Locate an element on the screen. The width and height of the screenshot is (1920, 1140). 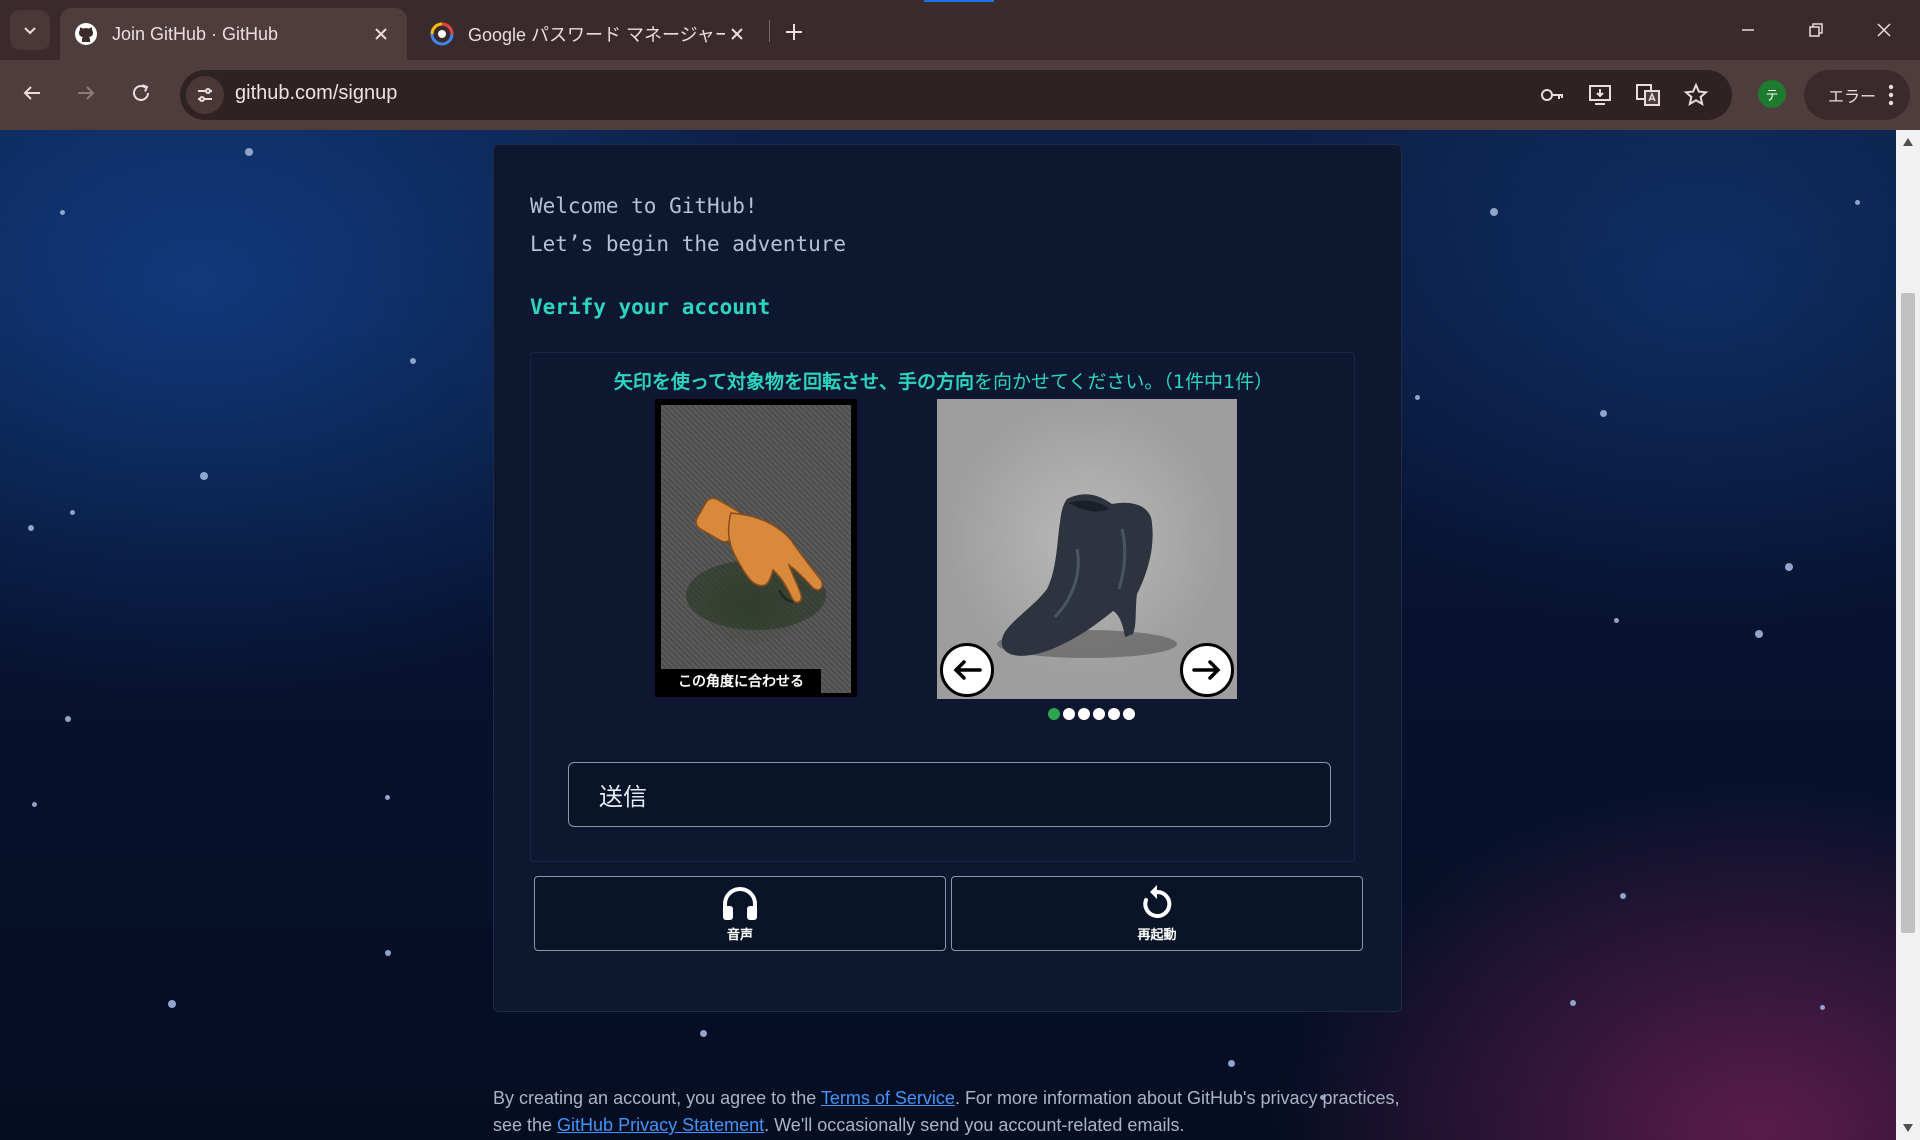
translate-button is located at coordinates (1648, 95).